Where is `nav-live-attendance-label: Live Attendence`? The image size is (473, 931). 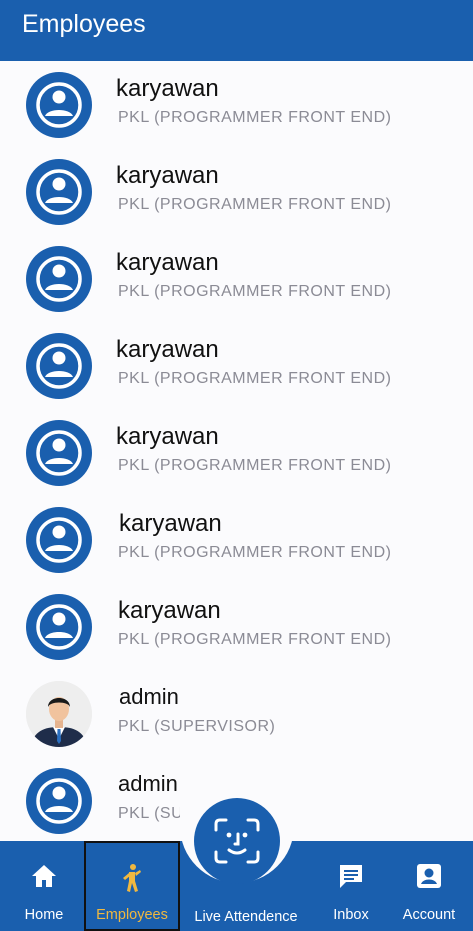 nav-live-attendance-label: Live Attendence is located at coordinates (246, 917).